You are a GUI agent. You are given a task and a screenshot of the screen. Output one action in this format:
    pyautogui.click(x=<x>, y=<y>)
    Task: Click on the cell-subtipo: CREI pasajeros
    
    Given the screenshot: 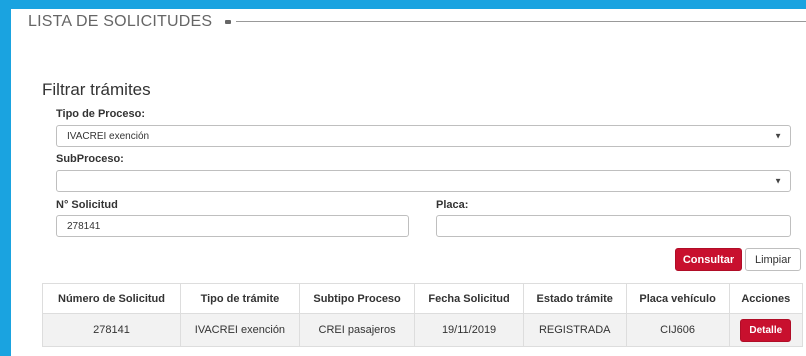 What is the action you would take?
    pyautogui.click(x=357, y=330)
    